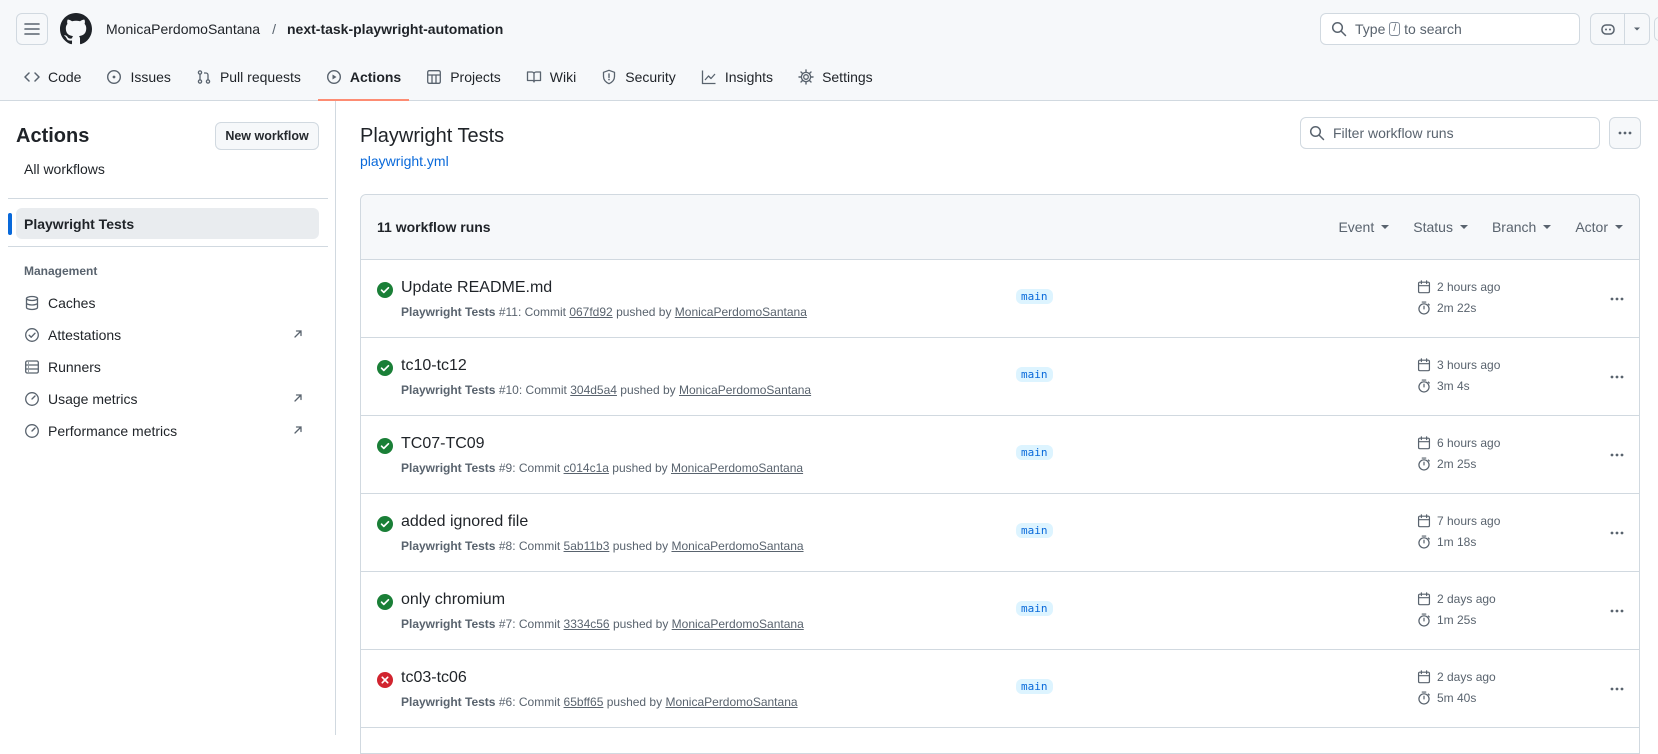  I want to click on pushed-by-text: pushed by, so click(640, 546).